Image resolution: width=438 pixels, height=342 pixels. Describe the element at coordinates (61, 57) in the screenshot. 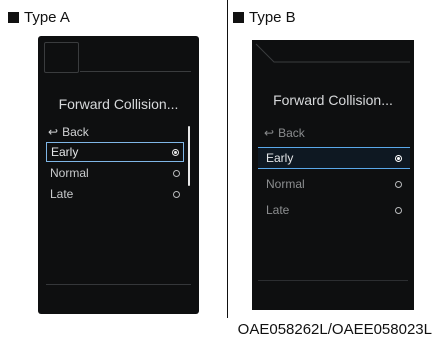

I see `status-box` at that location.